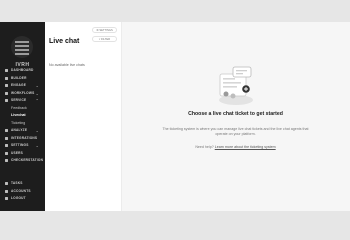  I want to click on settings-icon, so click(6, 146).